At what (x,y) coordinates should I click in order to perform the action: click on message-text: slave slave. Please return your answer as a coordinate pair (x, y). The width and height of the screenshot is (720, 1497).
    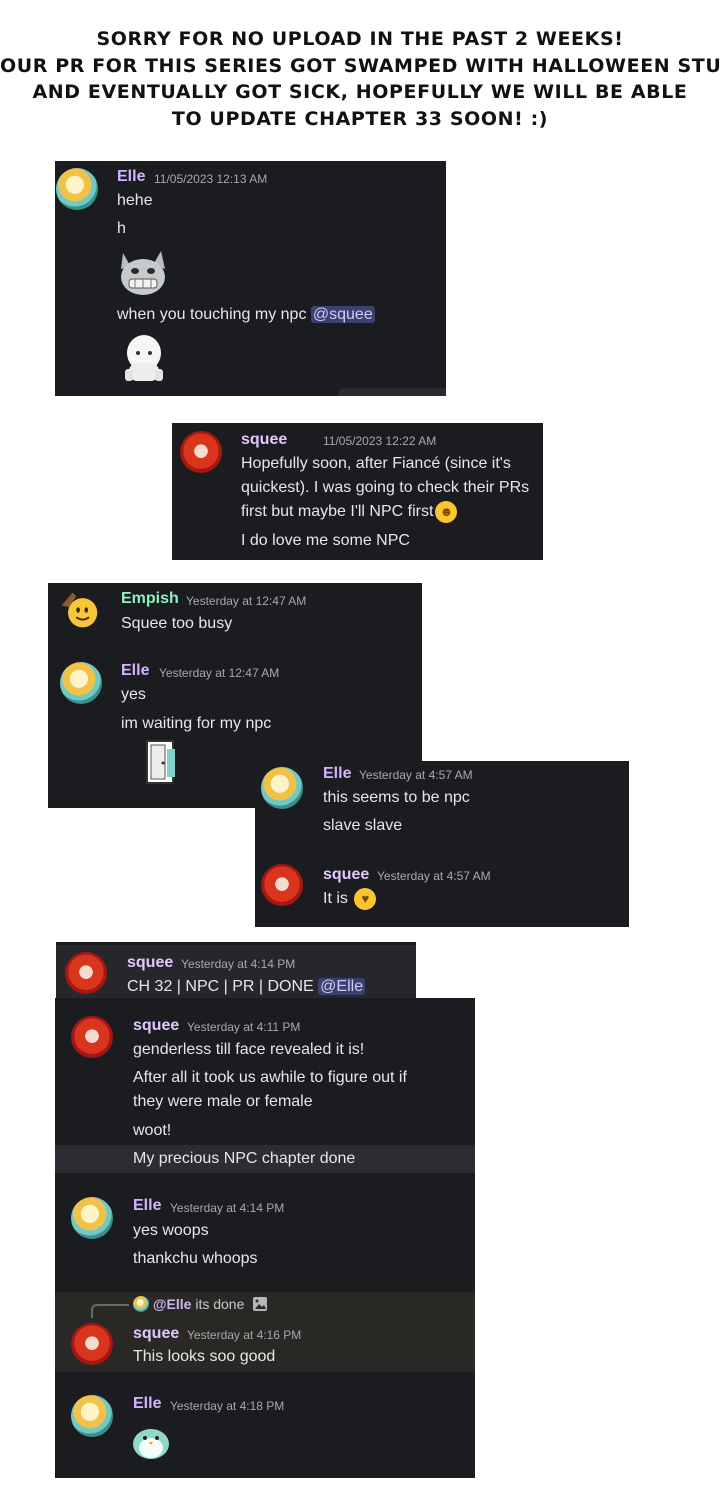
    Looking at the image, I should click on (363, 825).